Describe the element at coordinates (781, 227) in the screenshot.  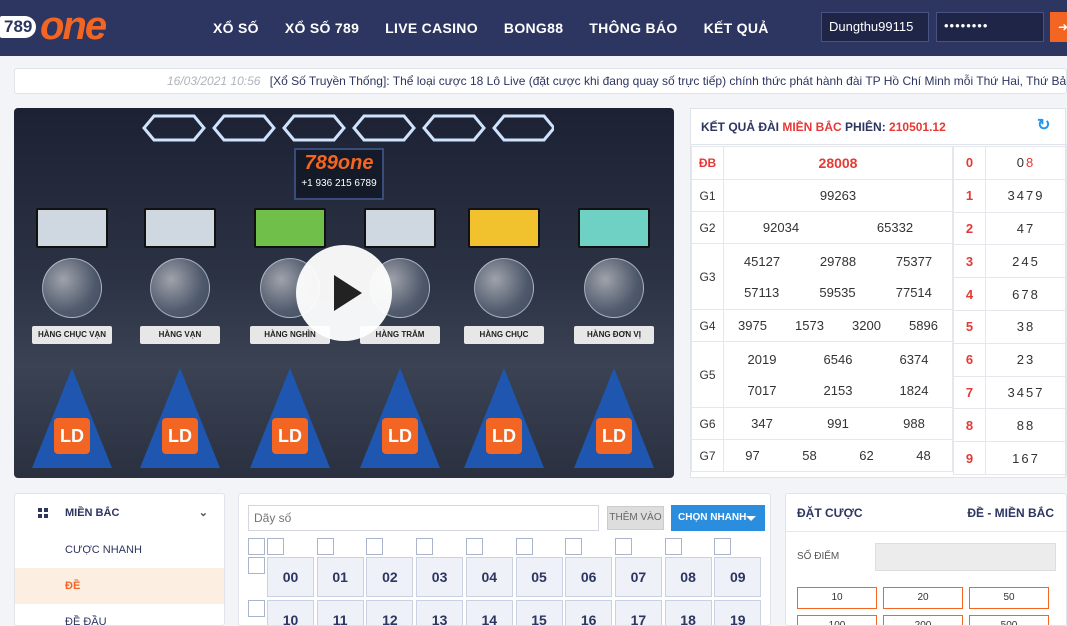
I see `prize-number: 92034` at that location.